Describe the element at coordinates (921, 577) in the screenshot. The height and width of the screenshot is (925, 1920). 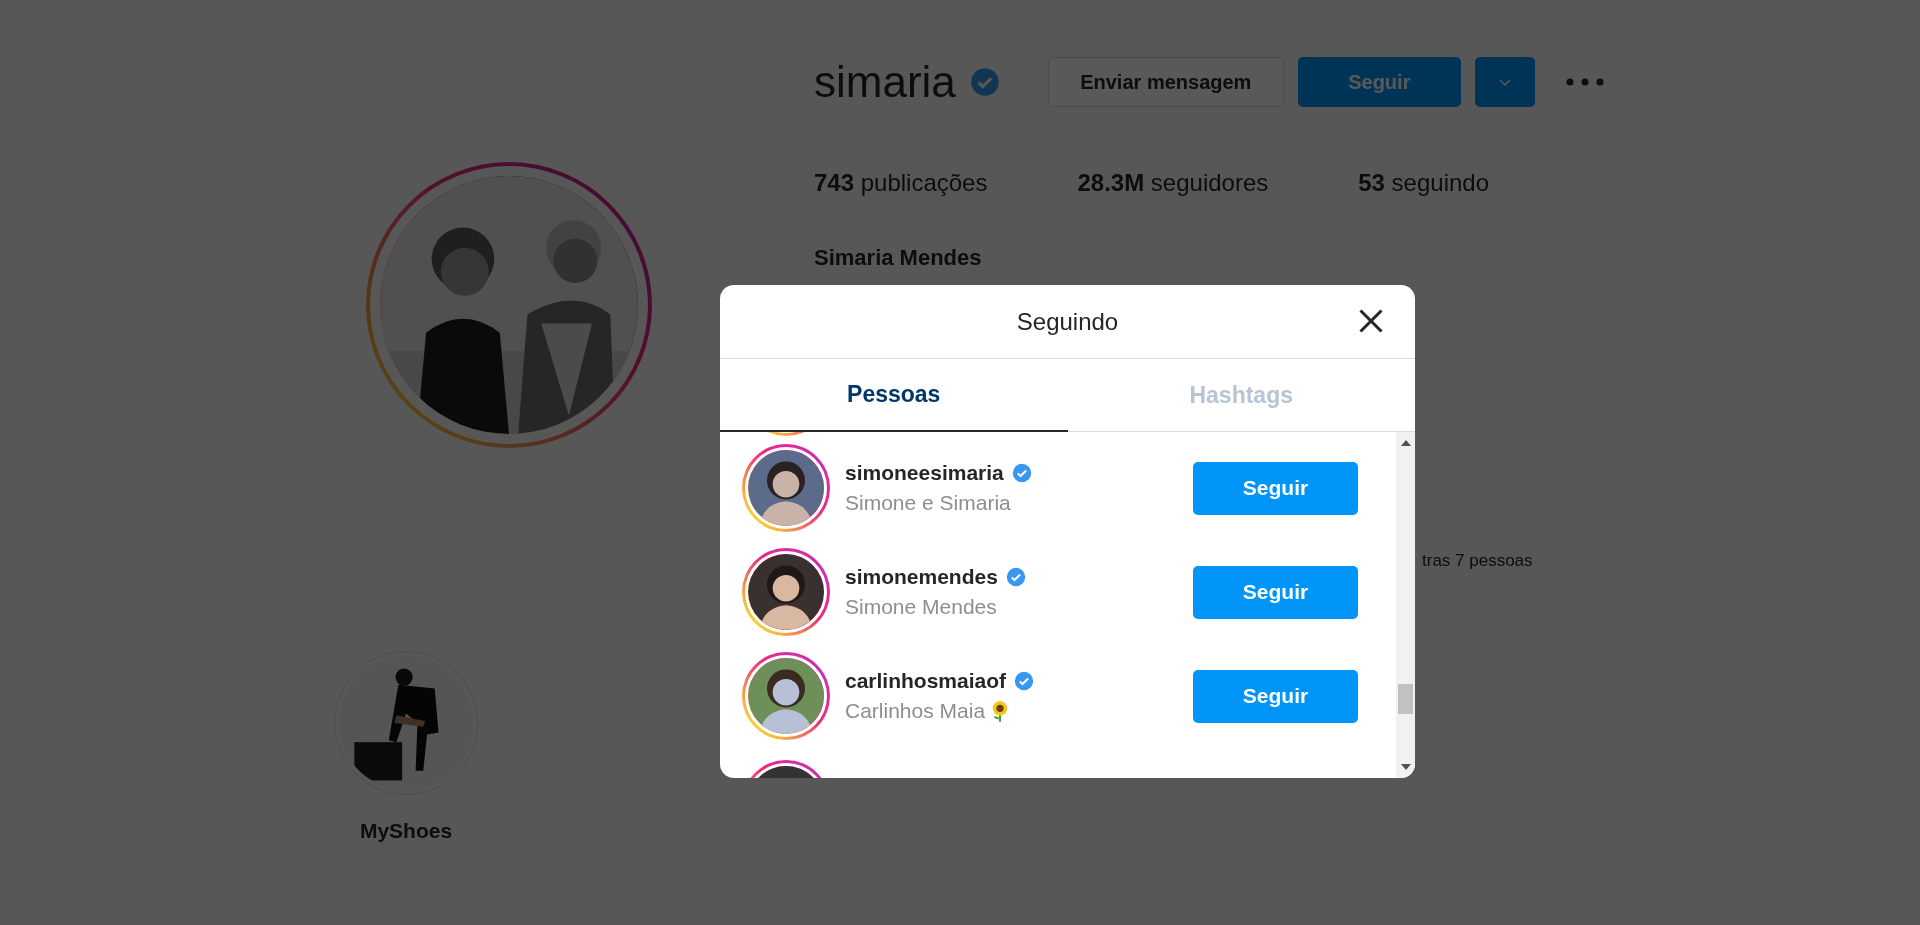
I see `account-username: simonemendes` at that location.